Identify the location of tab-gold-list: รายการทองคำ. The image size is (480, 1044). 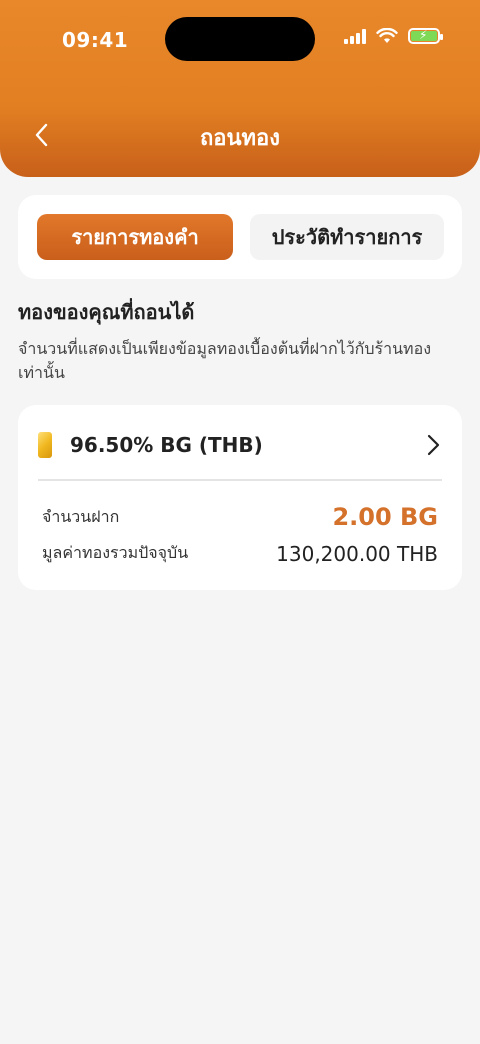
(135, 237).